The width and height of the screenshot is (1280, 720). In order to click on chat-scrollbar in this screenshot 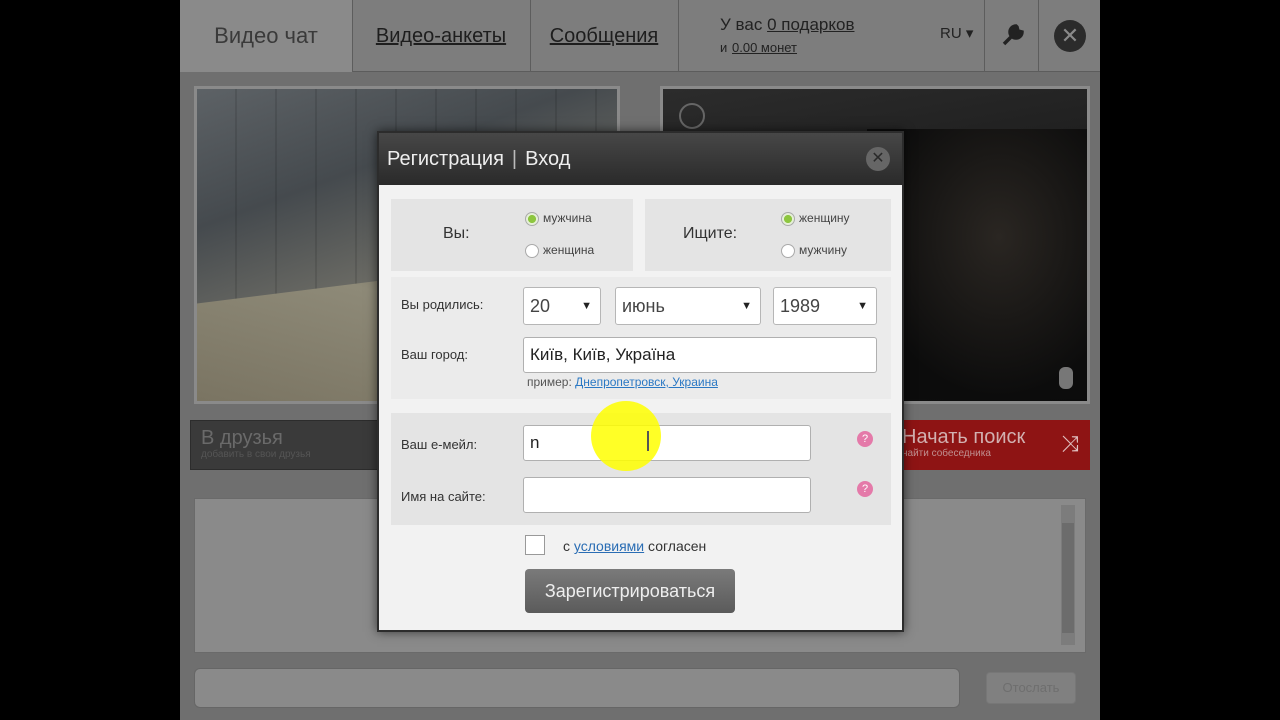, I will do `click(1068, 575)`.